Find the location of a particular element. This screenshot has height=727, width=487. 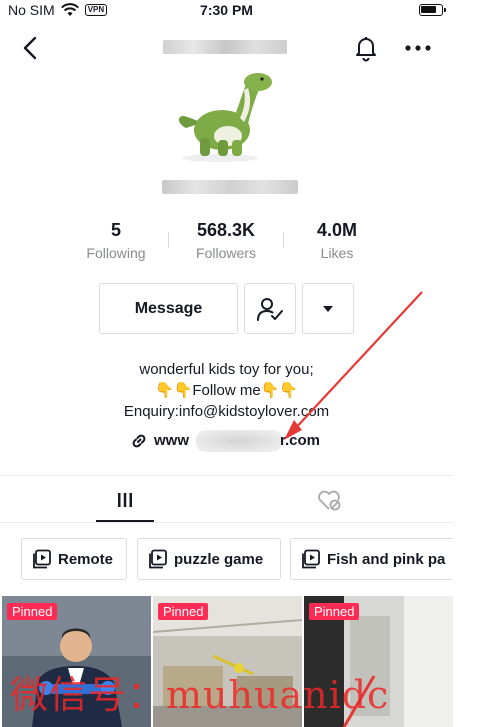

status-time: 7:30 PM is located at coordinates (226, 10).